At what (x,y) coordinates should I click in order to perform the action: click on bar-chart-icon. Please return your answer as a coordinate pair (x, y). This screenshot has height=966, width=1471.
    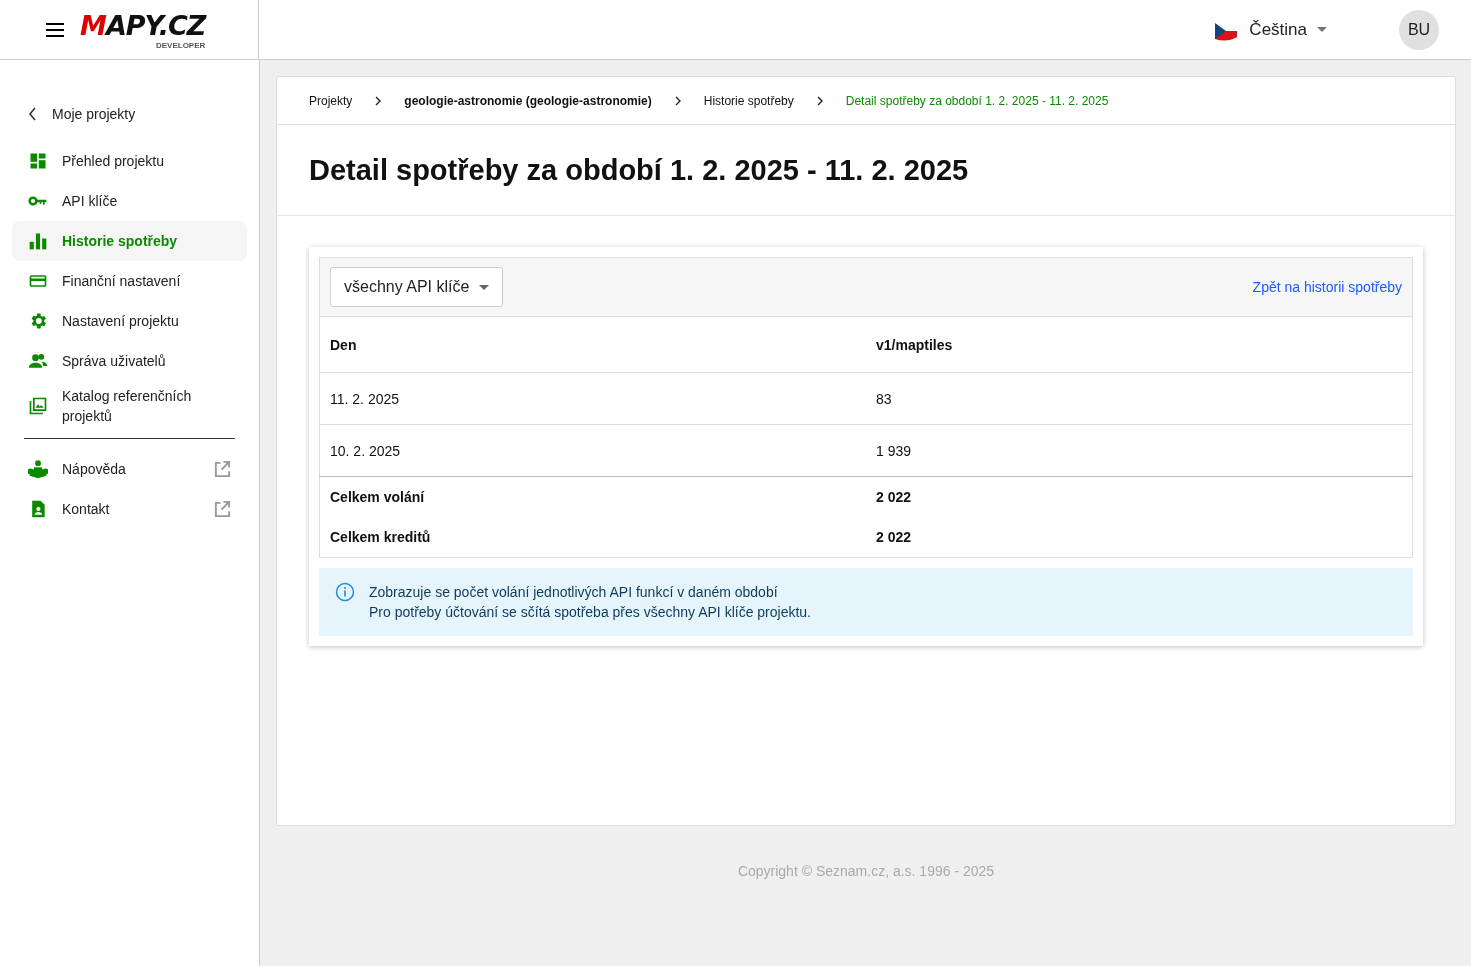
    Looking at the image, I should click on (38, 241).